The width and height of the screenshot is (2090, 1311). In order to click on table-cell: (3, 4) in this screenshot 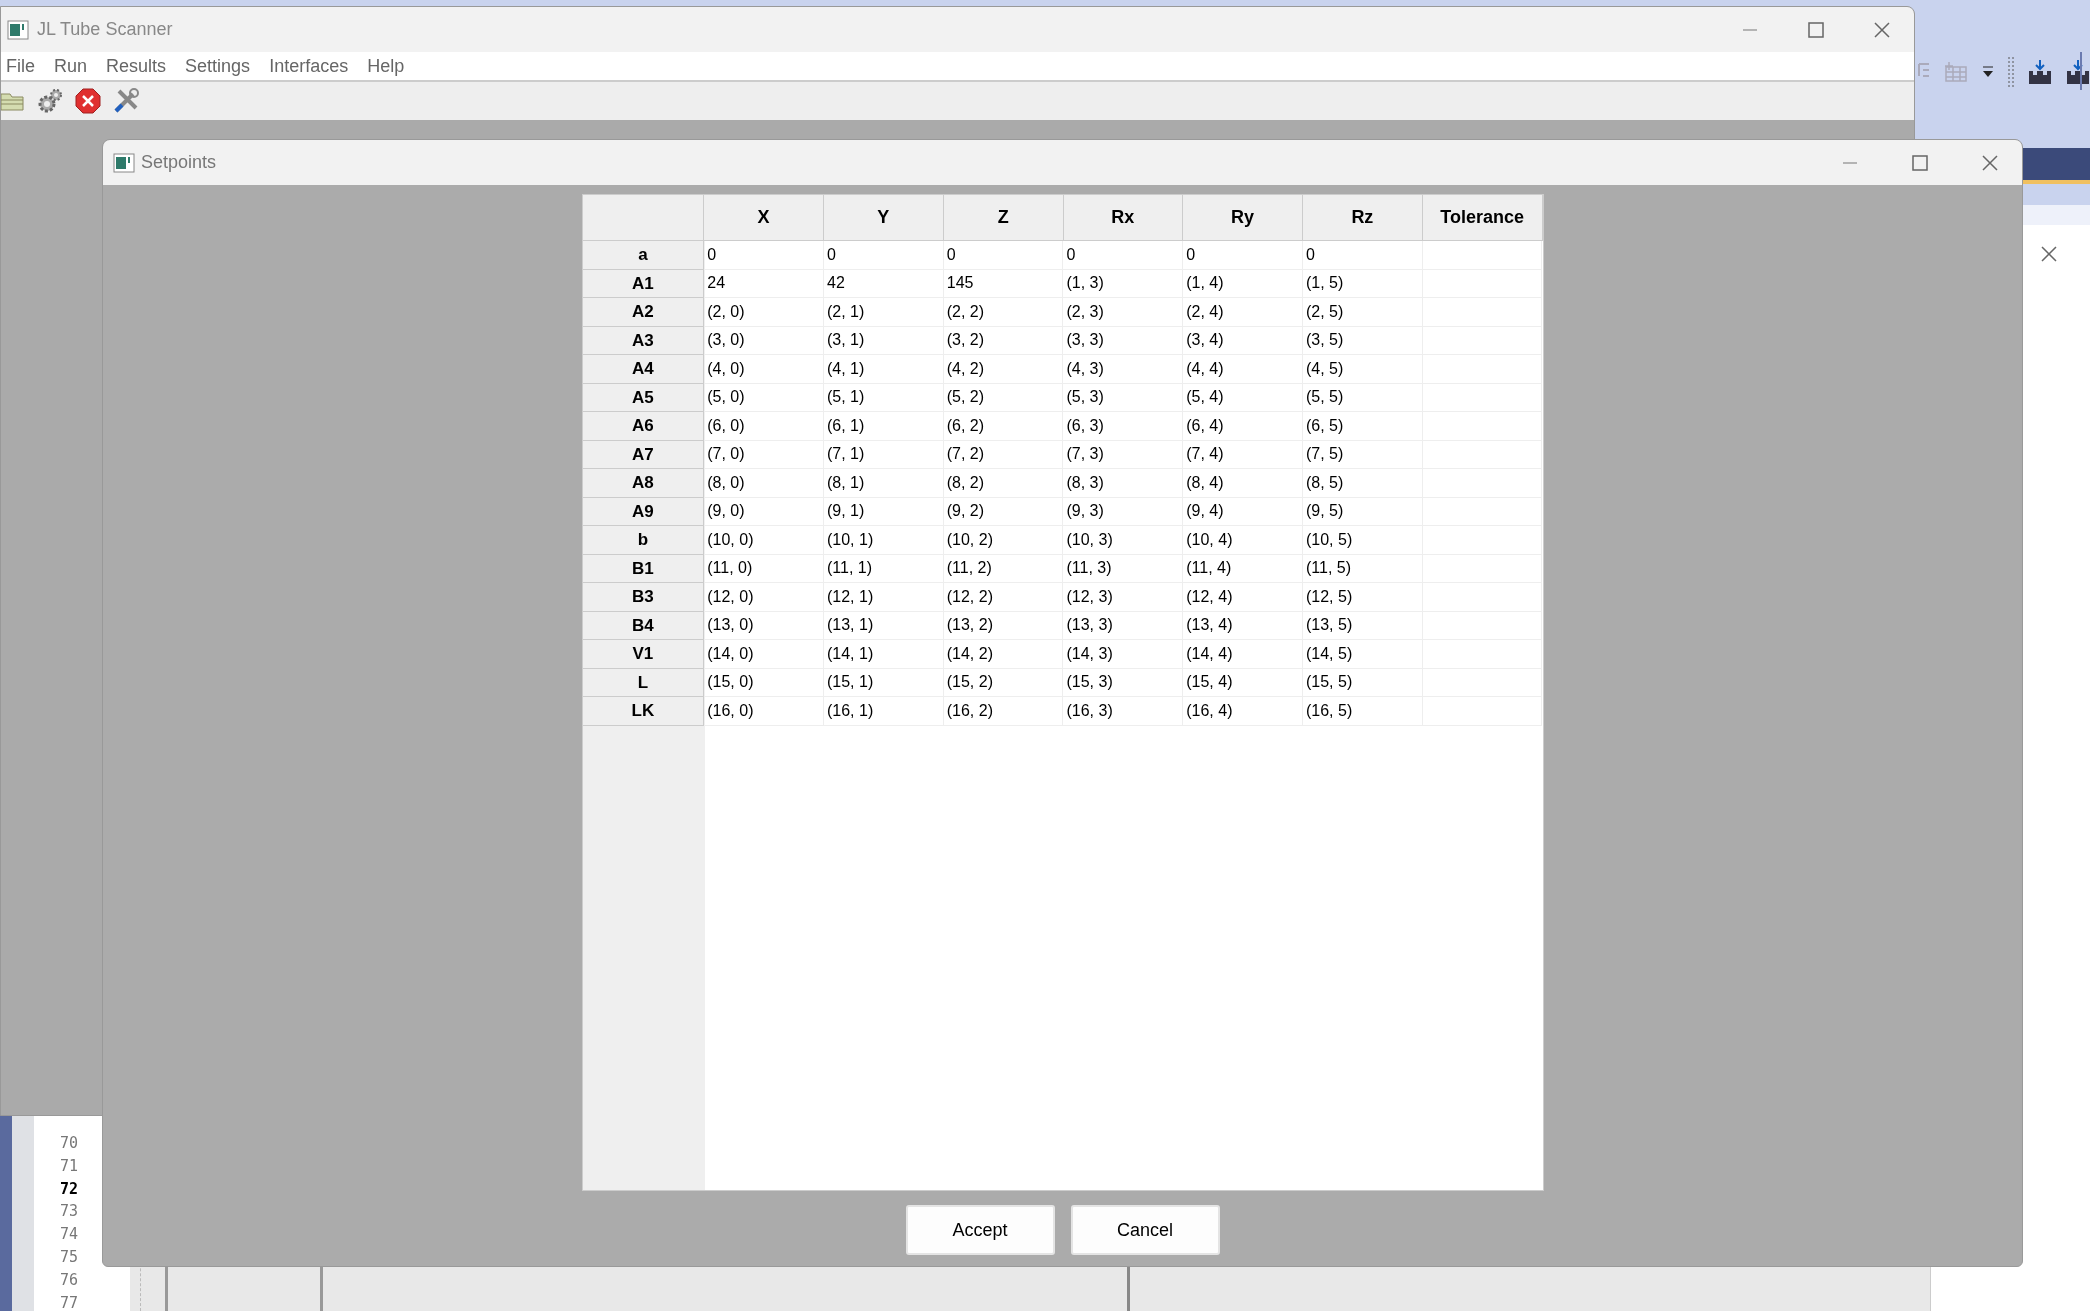, I will do `click(1243, 340)`.